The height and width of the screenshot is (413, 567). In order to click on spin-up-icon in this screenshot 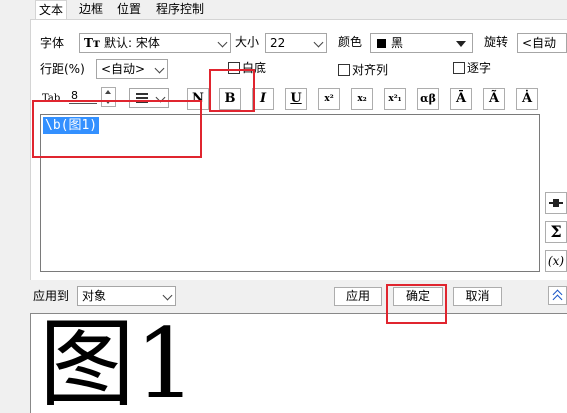, I will do `click(108, 92)`.